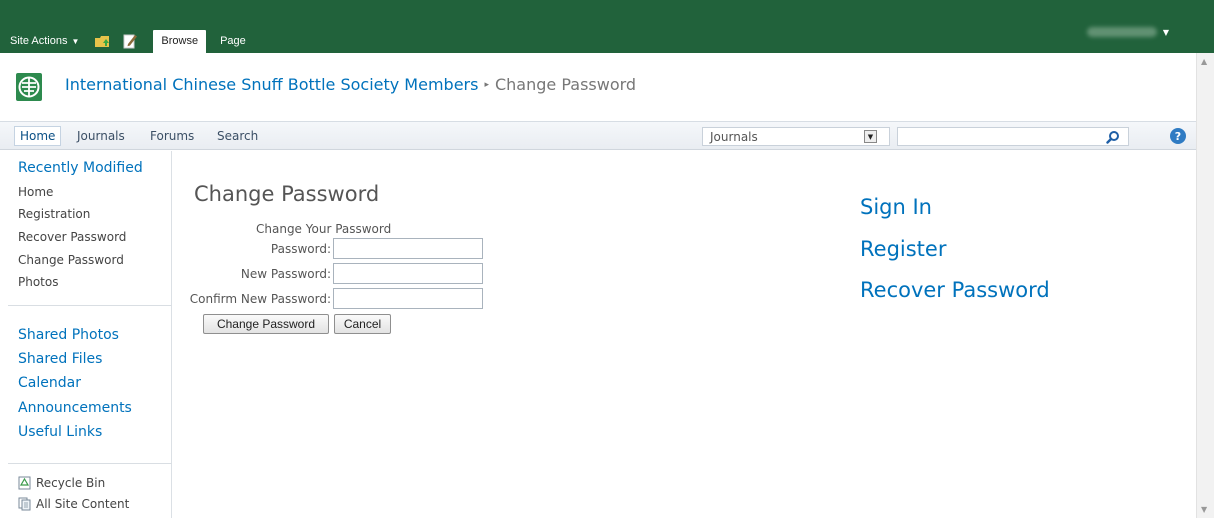 This screenshot has width=1214, height=518. I want to click on recent-item-change-password: Change Password, so click(71, 260).